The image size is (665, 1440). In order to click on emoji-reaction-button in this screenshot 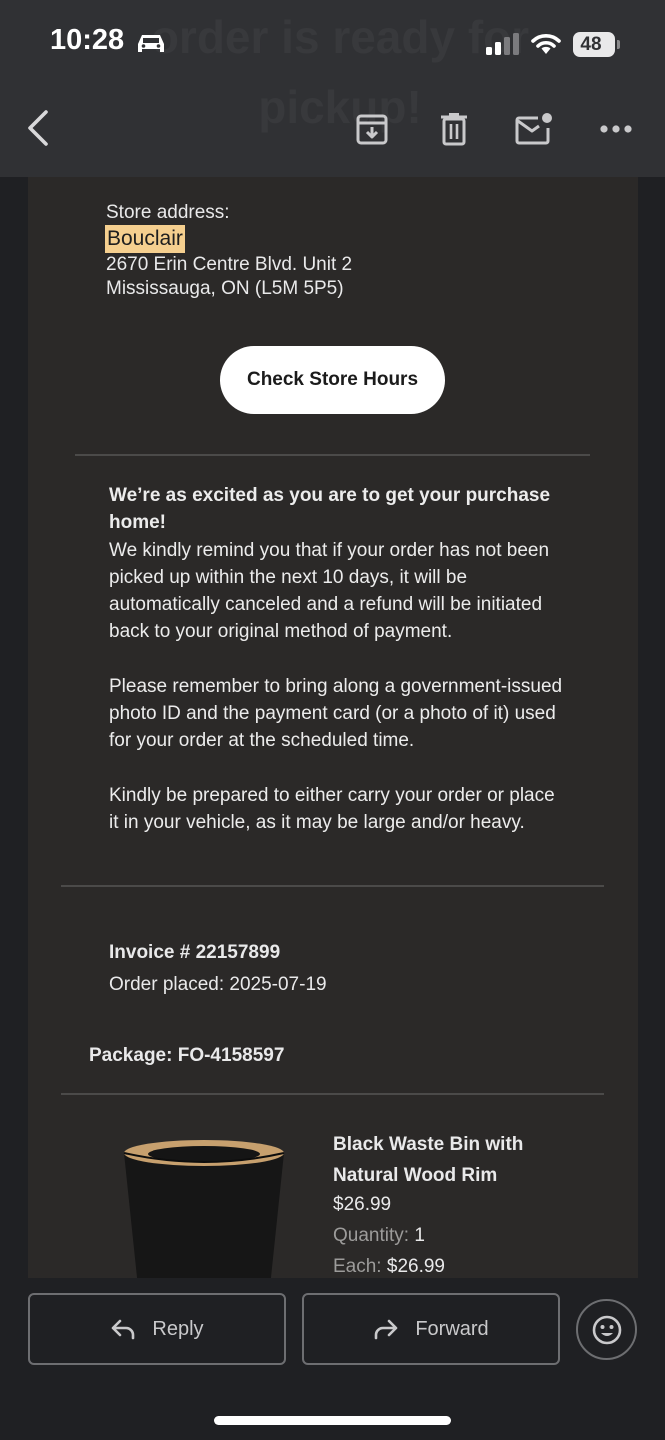, I will do `click(606, 1329)`.